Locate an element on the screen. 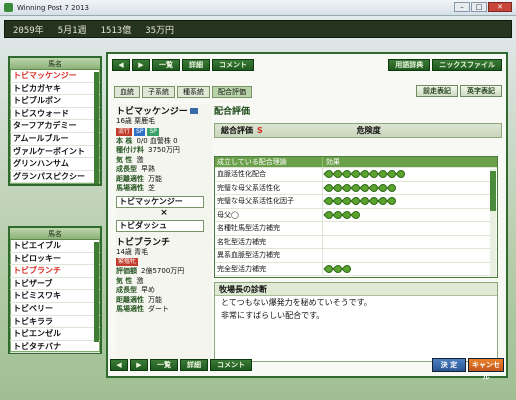 The image size is (516, 400). nicks-file-button: ニックスファイル is located at coordinates (467, 65).